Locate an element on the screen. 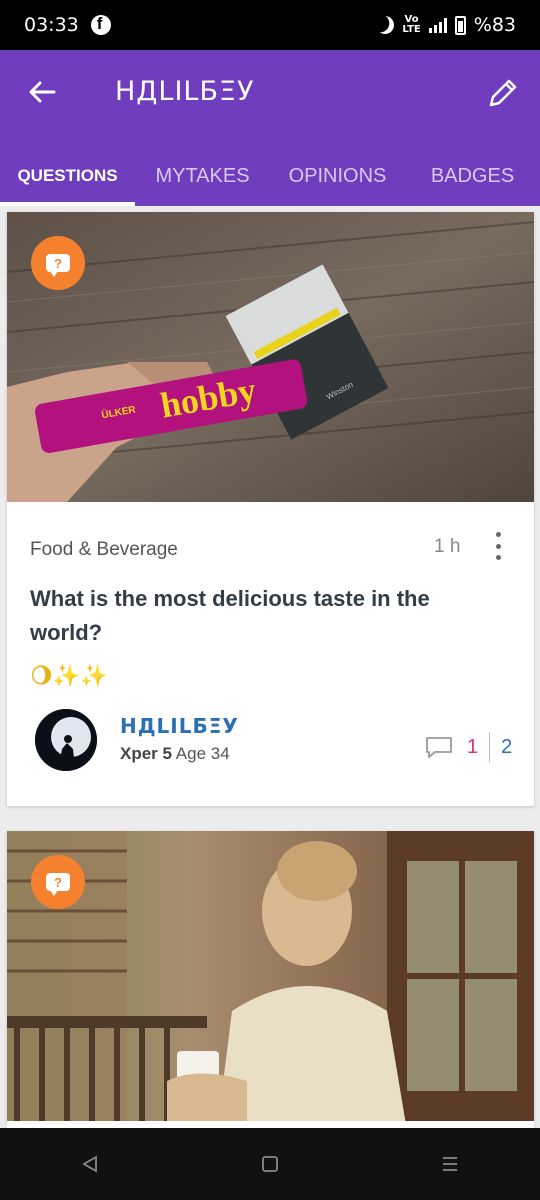 Image resolution: width=540 pixels, height=1200 pixels. menu-lines-icon is located at coordinates (450, 1164).